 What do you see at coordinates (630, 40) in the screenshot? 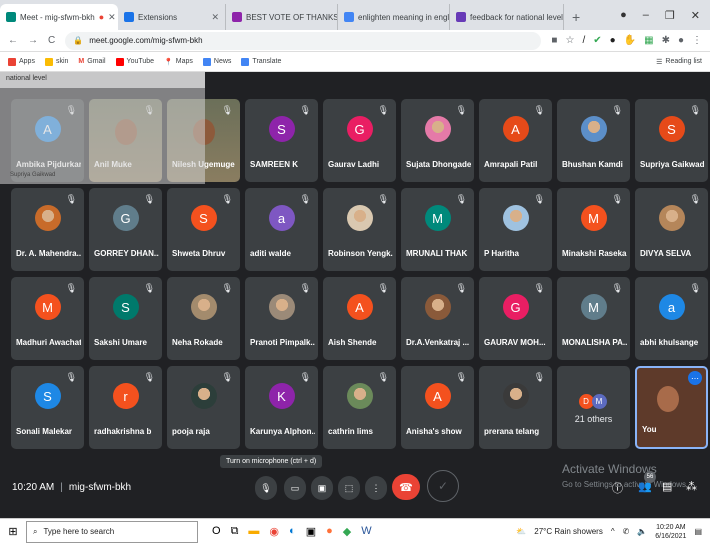
I see `hand-ext-icon: ✋` at bounding box center [630, 40].